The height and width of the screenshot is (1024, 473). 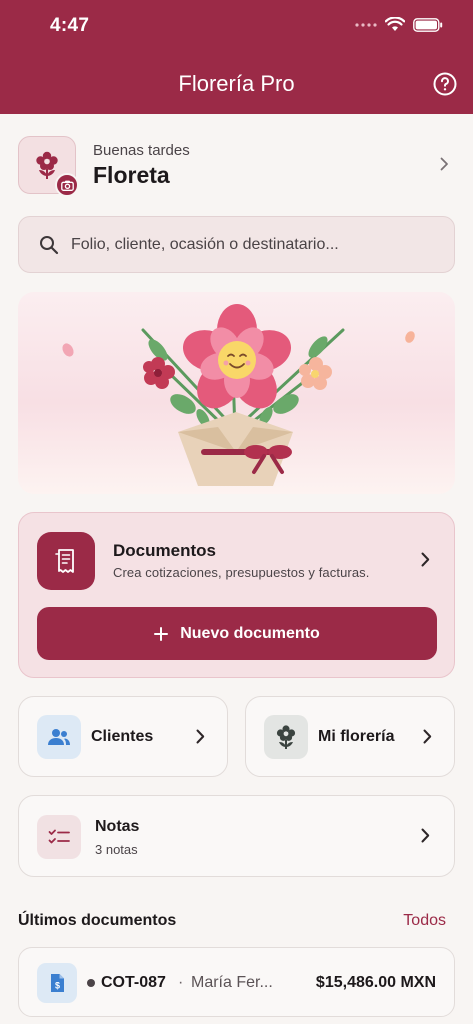 I want to click on bouquet-illustration, so click(x=238, y=395).